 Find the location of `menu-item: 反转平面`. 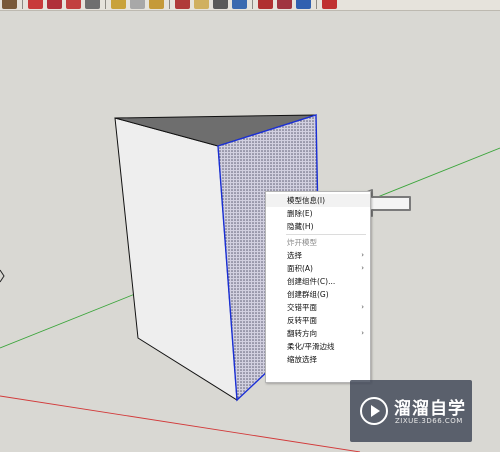

menu-item: 反转平面 is located at coordinates (318, 320).